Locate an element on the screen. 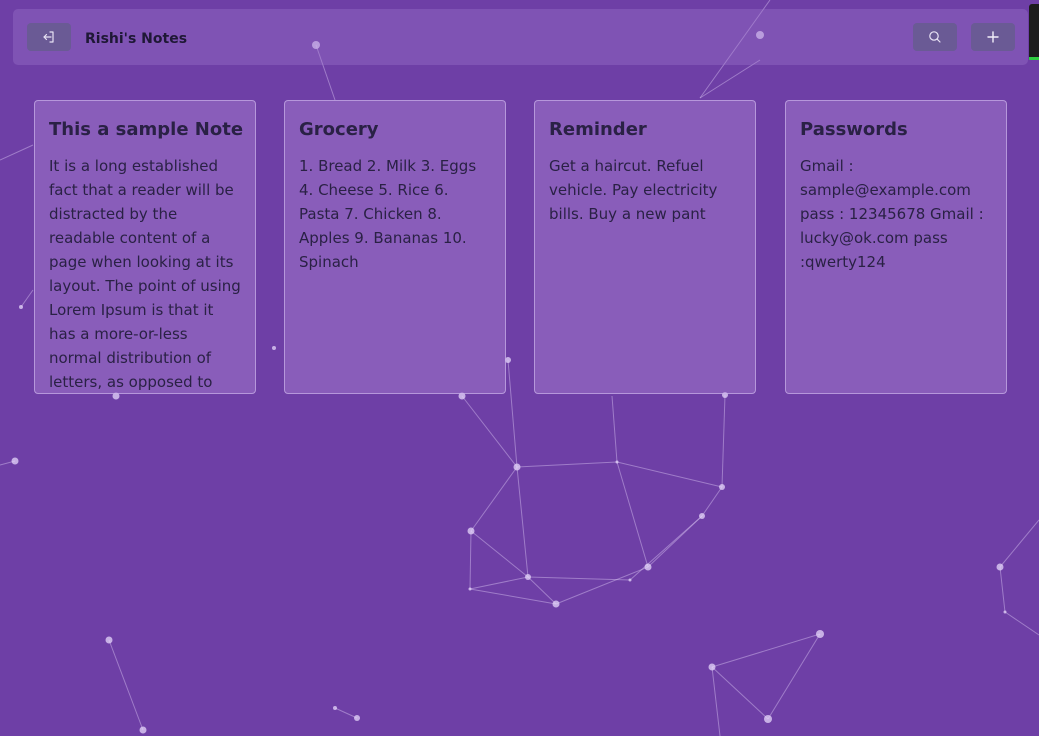 This screenshot has width=1039, height=736. logout-arrow-icon is located at coordinates (49, 37).